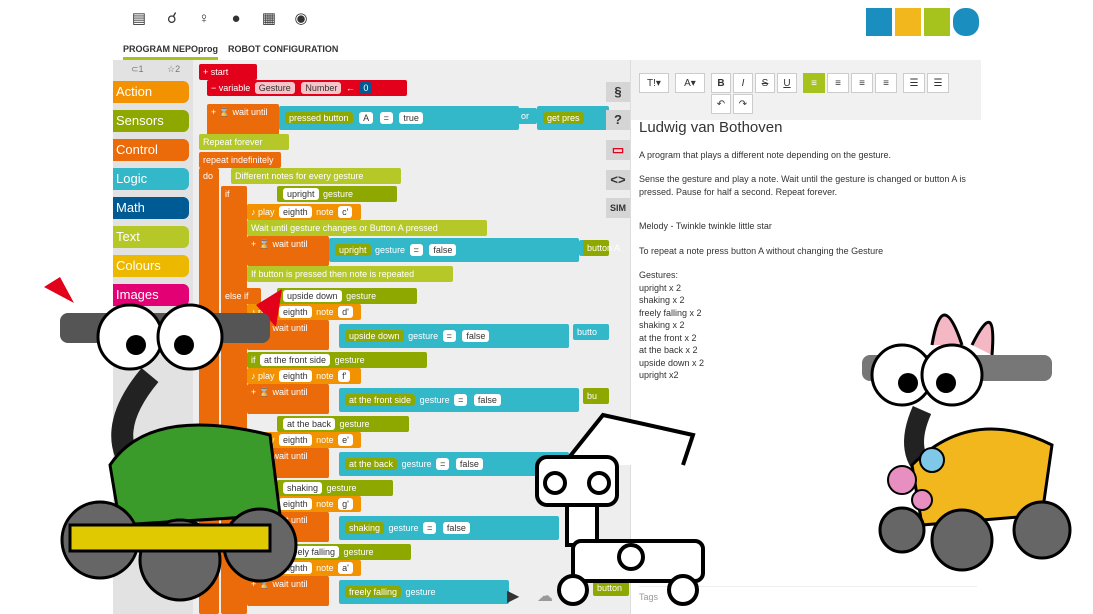 The width and height of the screenshot is (1093, 614). Describe the element at coordinates (243, 120) in the screenshot. I see `wait-until-block: + ⌛ wait until` at that location.